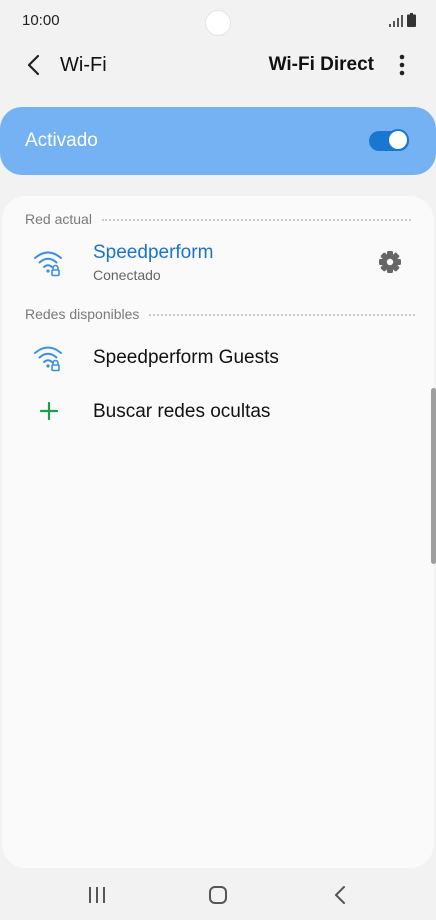 The image size is (436, 920). Describe the element at coordinates (411, 20) in the screenshot. I see `battery-icon` at that location.